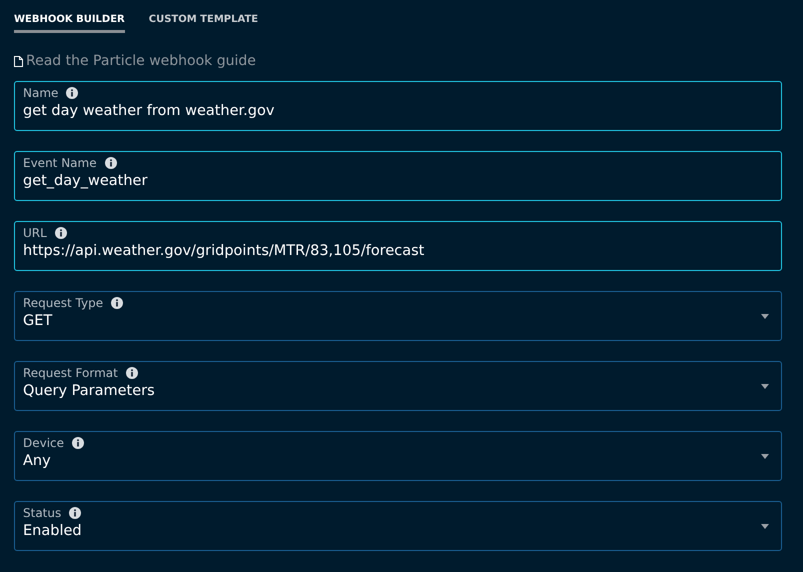 This screenshot has height=572, width=803. I want to click on field-label: Device, so click(43, 443).